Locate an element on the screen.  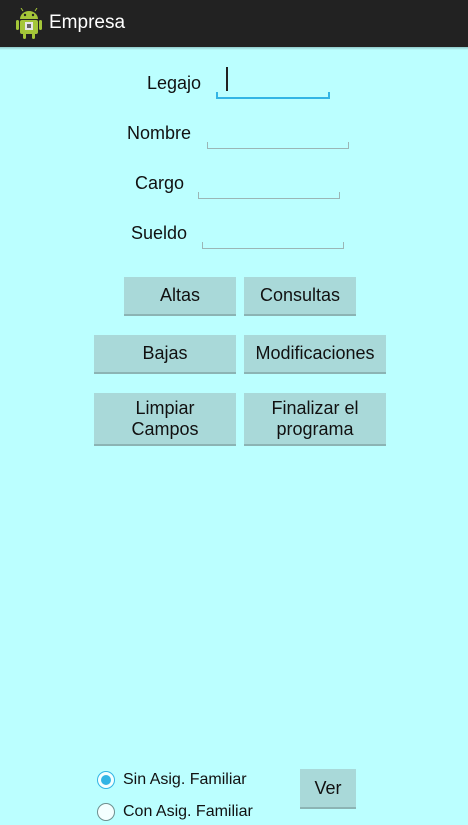
text-cursor is located at coordinates (227, 79).